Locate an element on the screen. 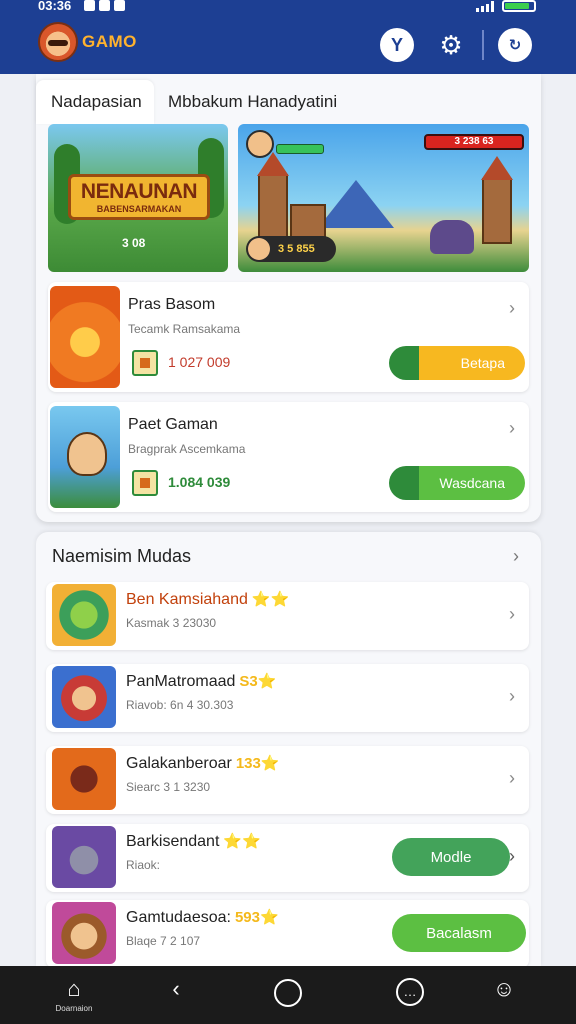  tab-second: Mbbakum Hanadyatini is located at coordinates (252, 102).